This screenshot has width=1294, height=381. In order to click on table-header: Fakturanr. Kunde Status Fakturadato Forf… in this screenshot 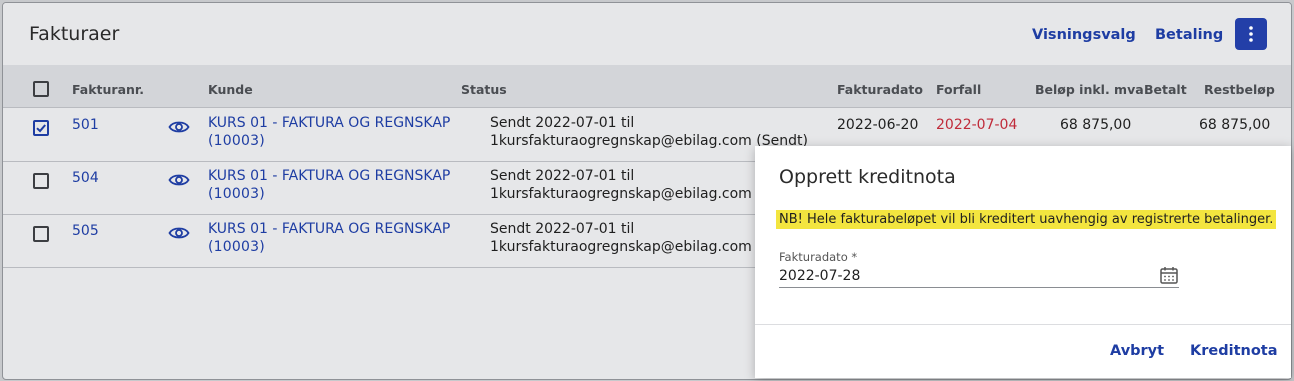, I will do `click(647, 86)`.